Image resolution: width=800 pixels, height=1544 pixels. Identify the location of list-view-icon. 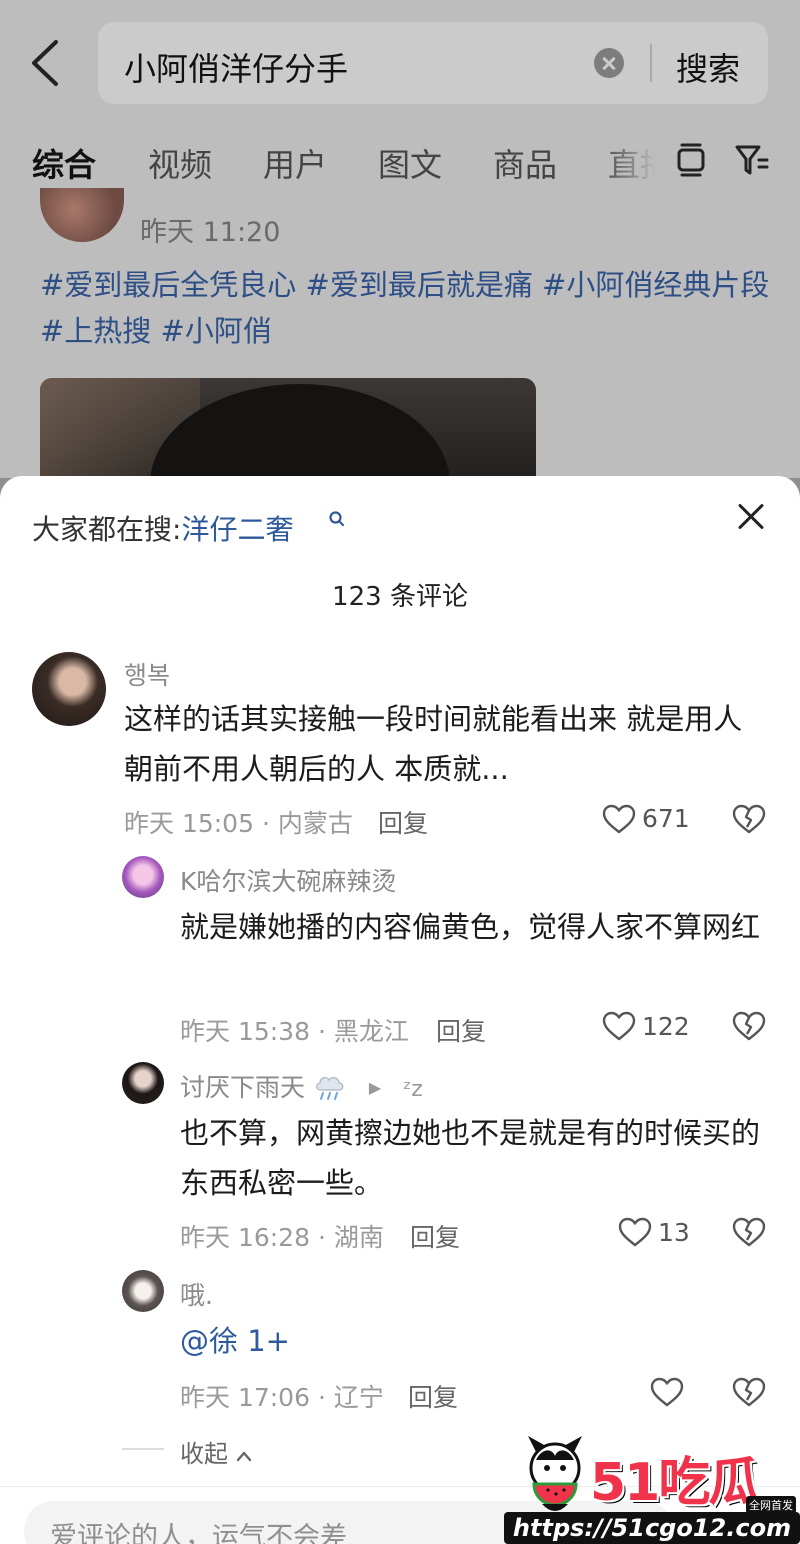
(691, 160).